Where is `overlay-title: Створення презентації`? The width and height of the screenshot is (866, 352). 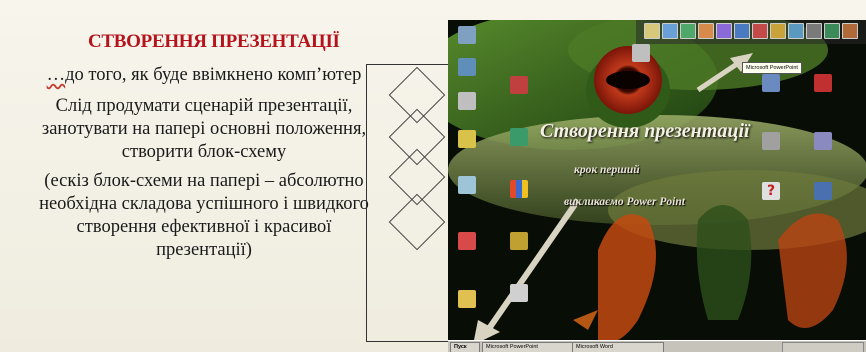
overlay-title: Створення презентації is located at coordinates (645, 131).